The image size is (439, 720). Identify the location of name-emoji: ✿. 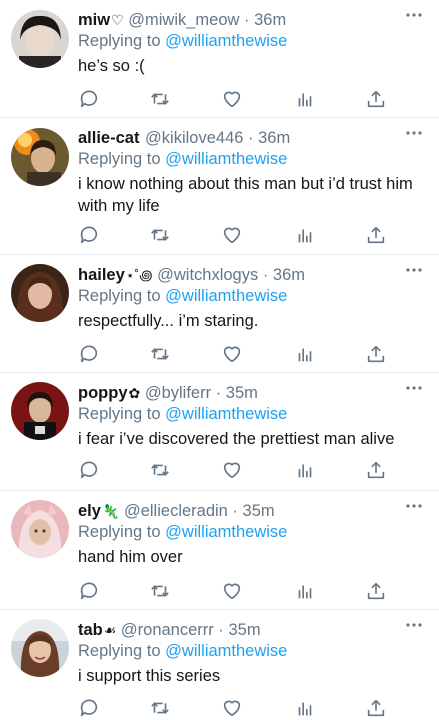
(134, 393).